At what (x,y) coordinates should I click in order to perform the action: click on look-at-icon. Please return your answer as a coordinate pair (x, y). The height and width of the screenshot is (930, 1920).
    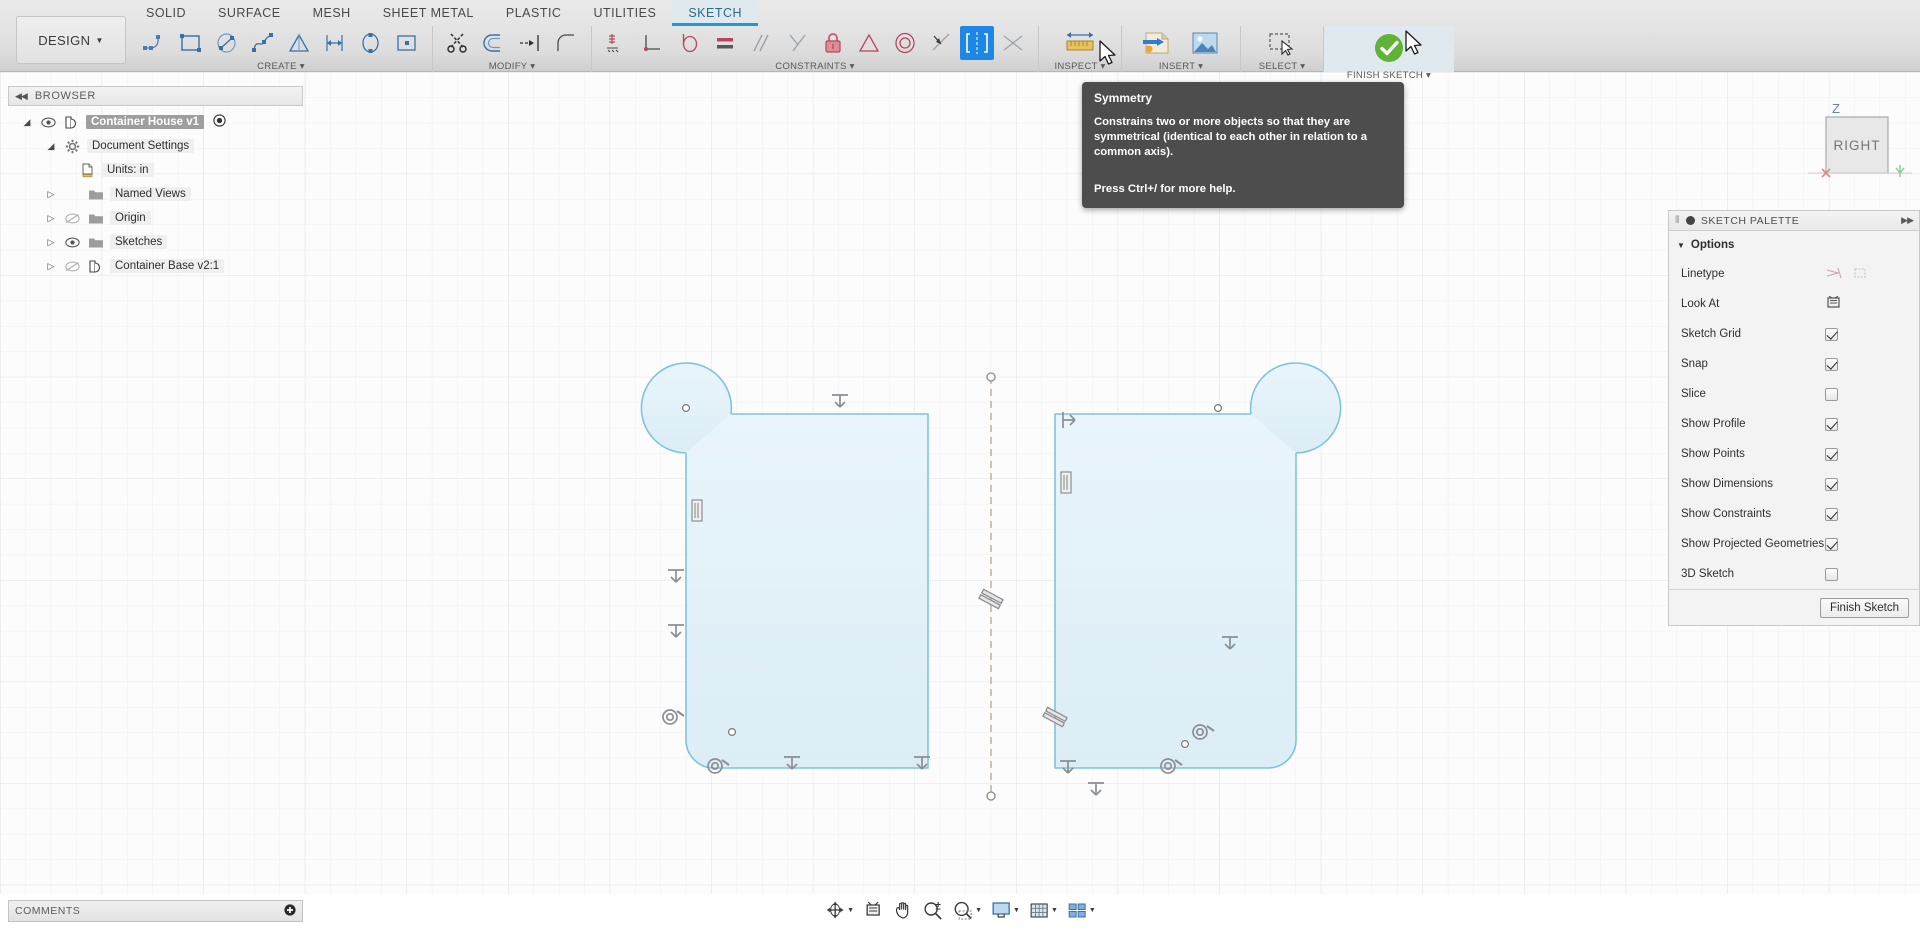
    Looking at the image, I should click on (873, 910).